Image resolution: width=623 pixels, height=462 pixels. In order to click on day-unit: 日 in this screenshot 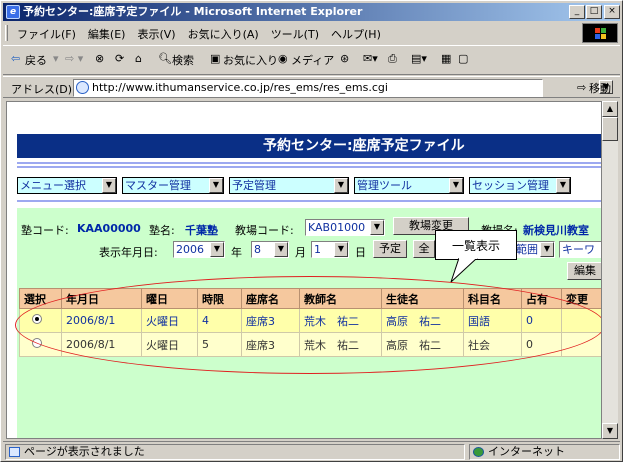, I will do `click(360, 252)`.